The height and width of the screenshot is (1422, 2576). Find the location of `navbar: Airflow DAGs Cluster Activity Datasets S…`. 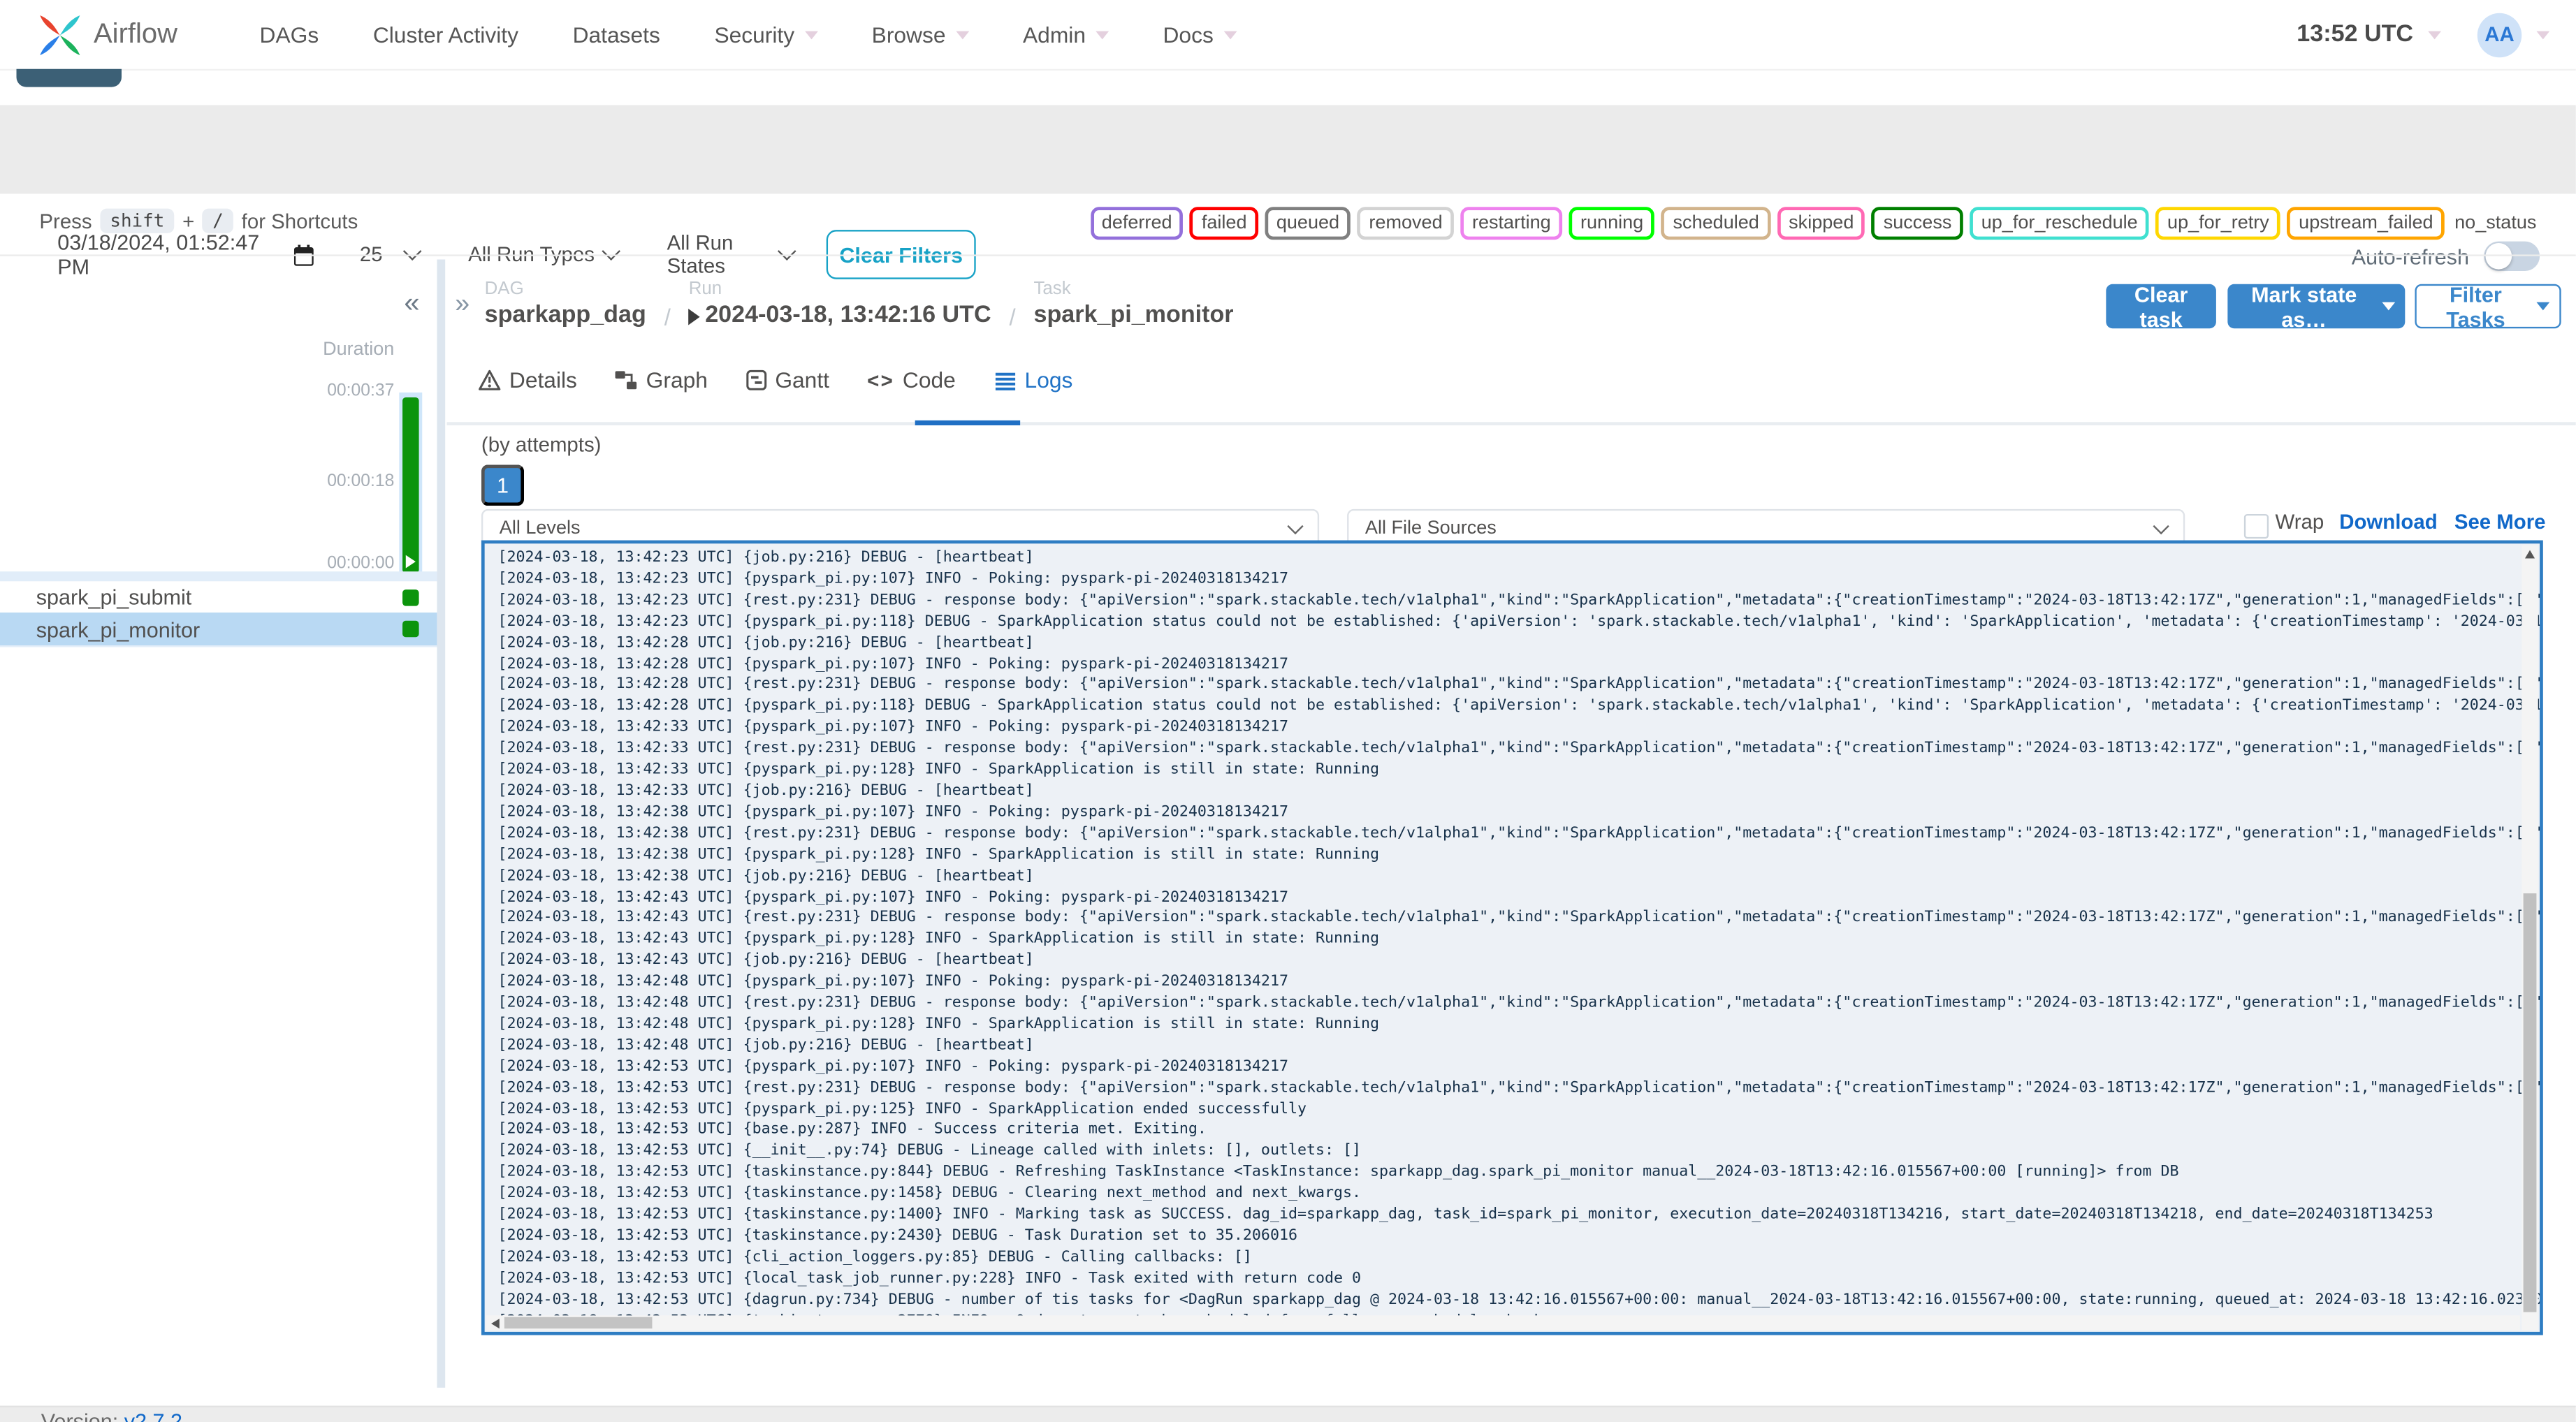

navbar: Airflow DAGs Cluster Activity Datasets S… is located at coordinates (1288, 35).